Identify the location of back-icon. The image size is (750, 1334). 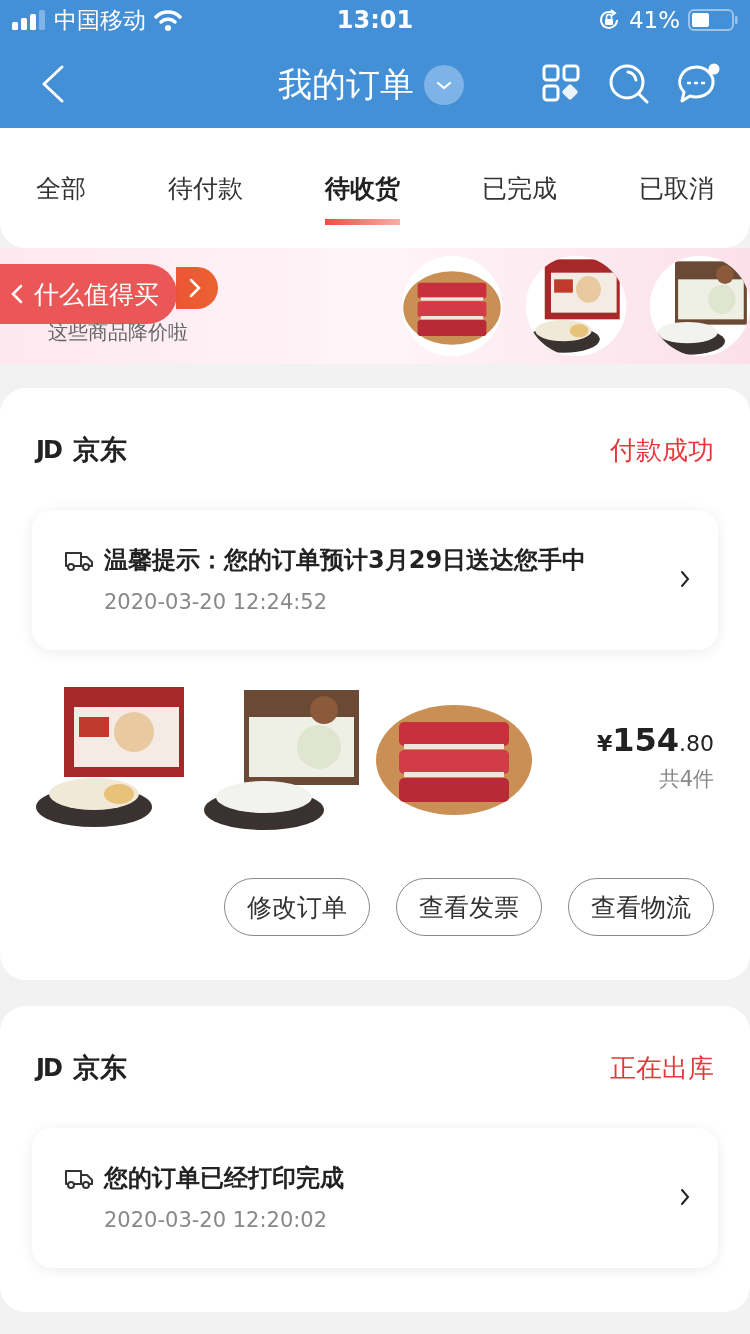
(17, 294).